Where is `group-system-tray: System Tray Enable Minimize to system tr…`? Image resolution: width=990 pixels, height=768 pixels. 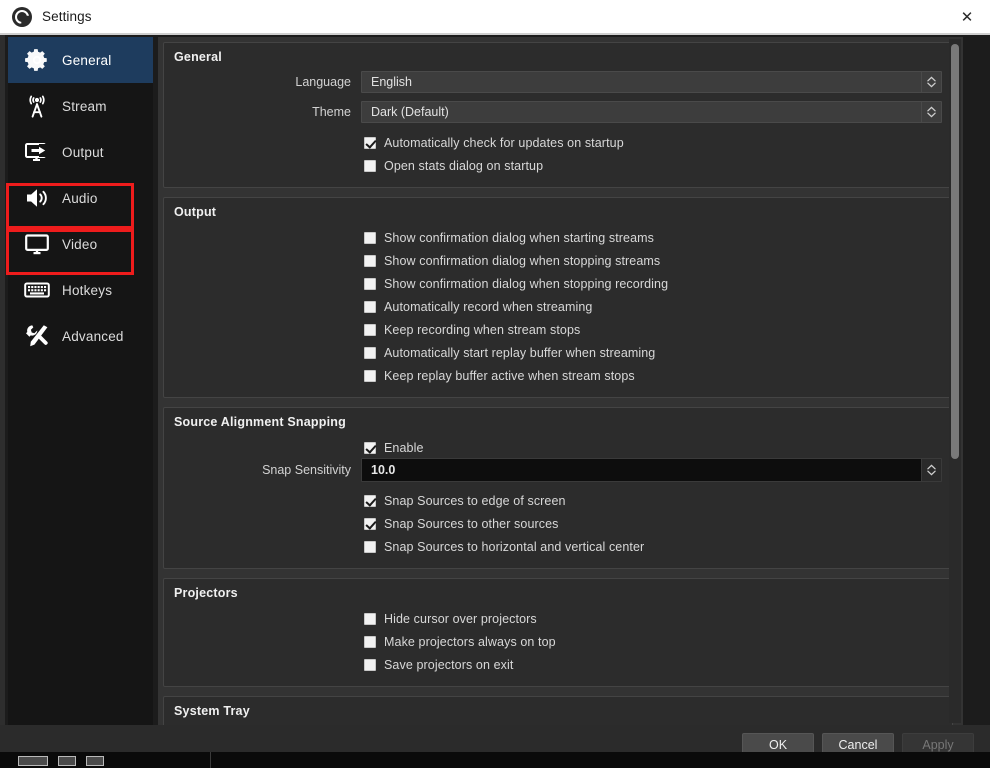 group-system-tray: System Tray Enable Minimize to system tr… is located at coordinates (558, 710).